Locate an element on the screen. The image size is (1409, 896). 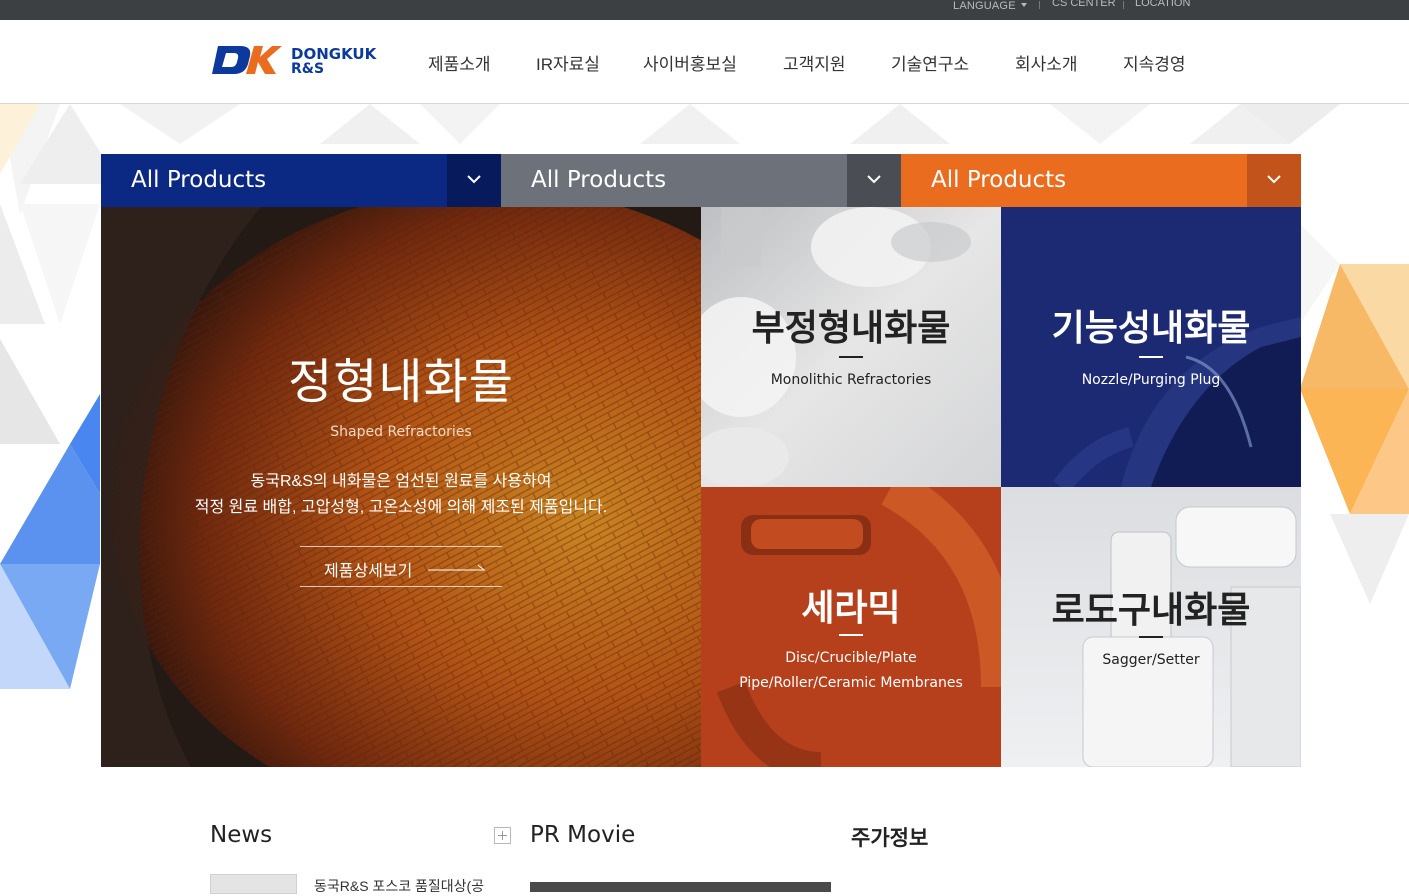
product-detail-button: 제품상세보기 is located at coordinates (401, 566).